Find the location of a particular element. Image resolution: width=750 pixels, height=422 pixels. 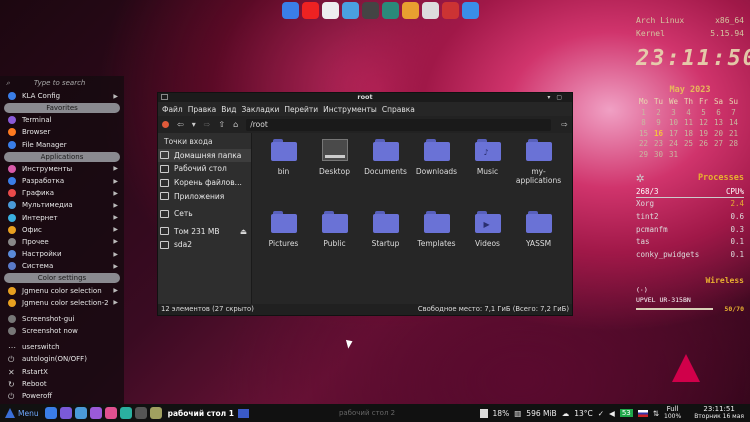

place-item: Рабочий стол is located at coordinates (204, 169).